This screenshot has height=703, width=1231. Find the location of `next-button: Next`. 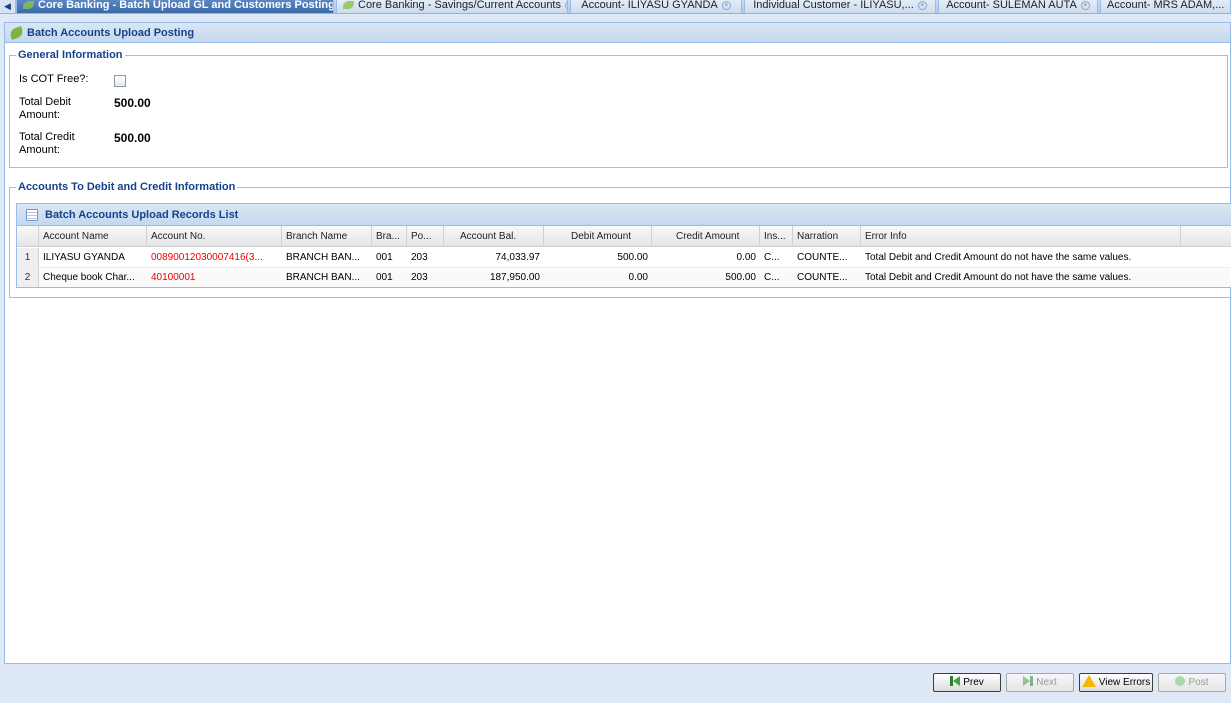

next-button: Next is located at coordinates (1040, 682).